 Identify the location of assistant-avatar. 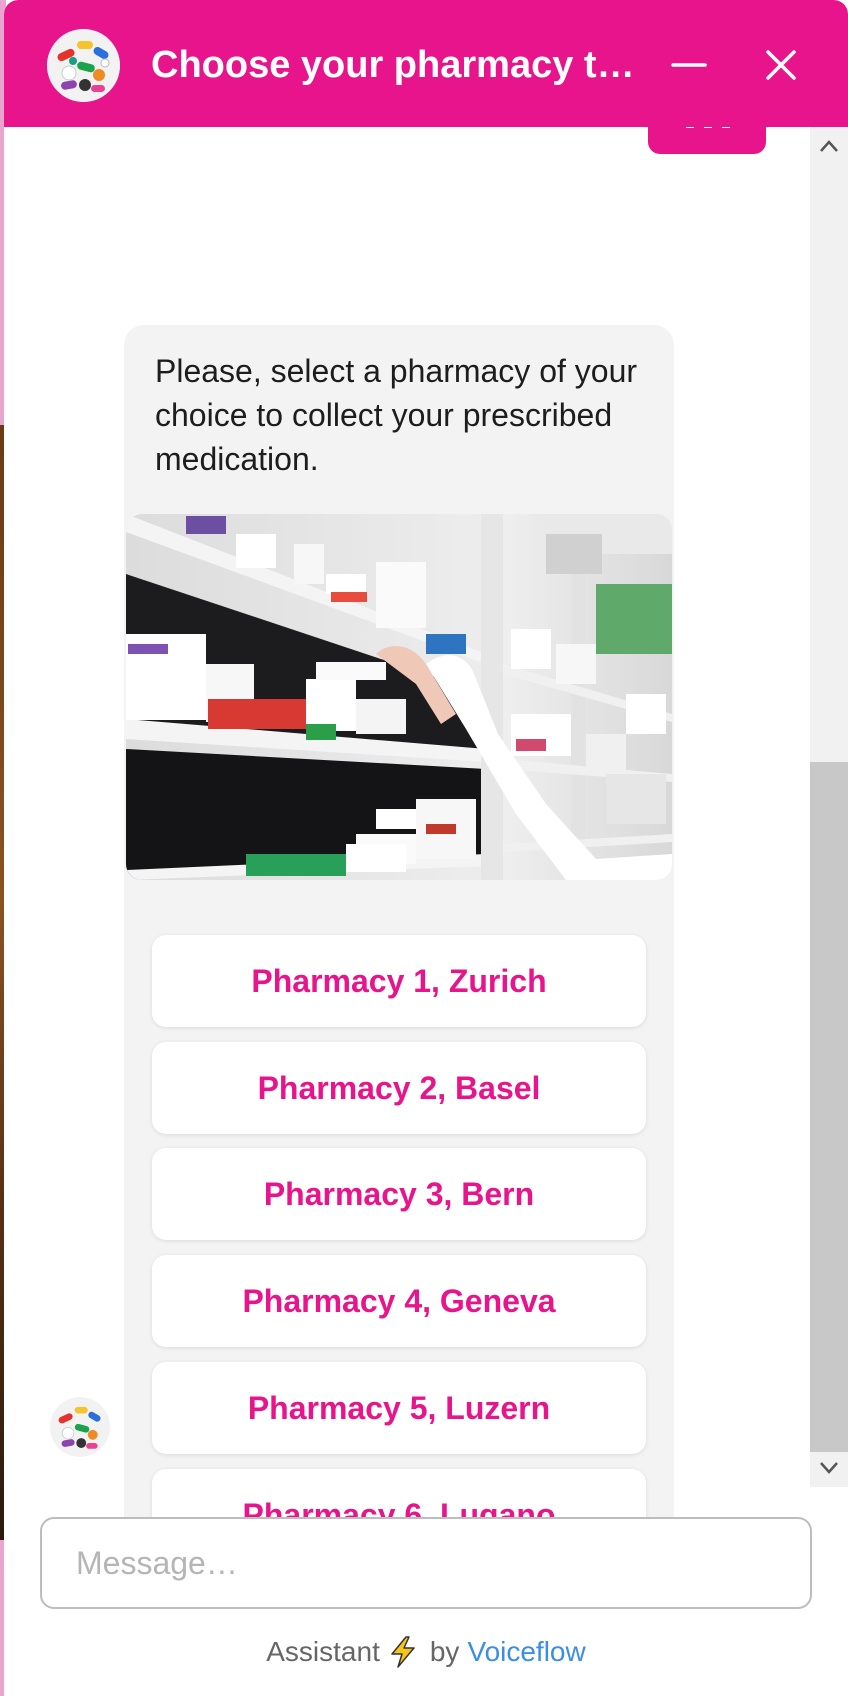
(83, 65).